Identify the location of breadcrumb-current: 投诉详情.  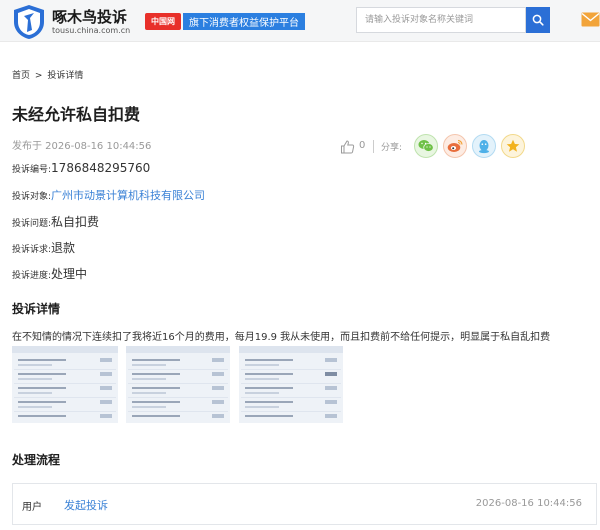
(65, 76).